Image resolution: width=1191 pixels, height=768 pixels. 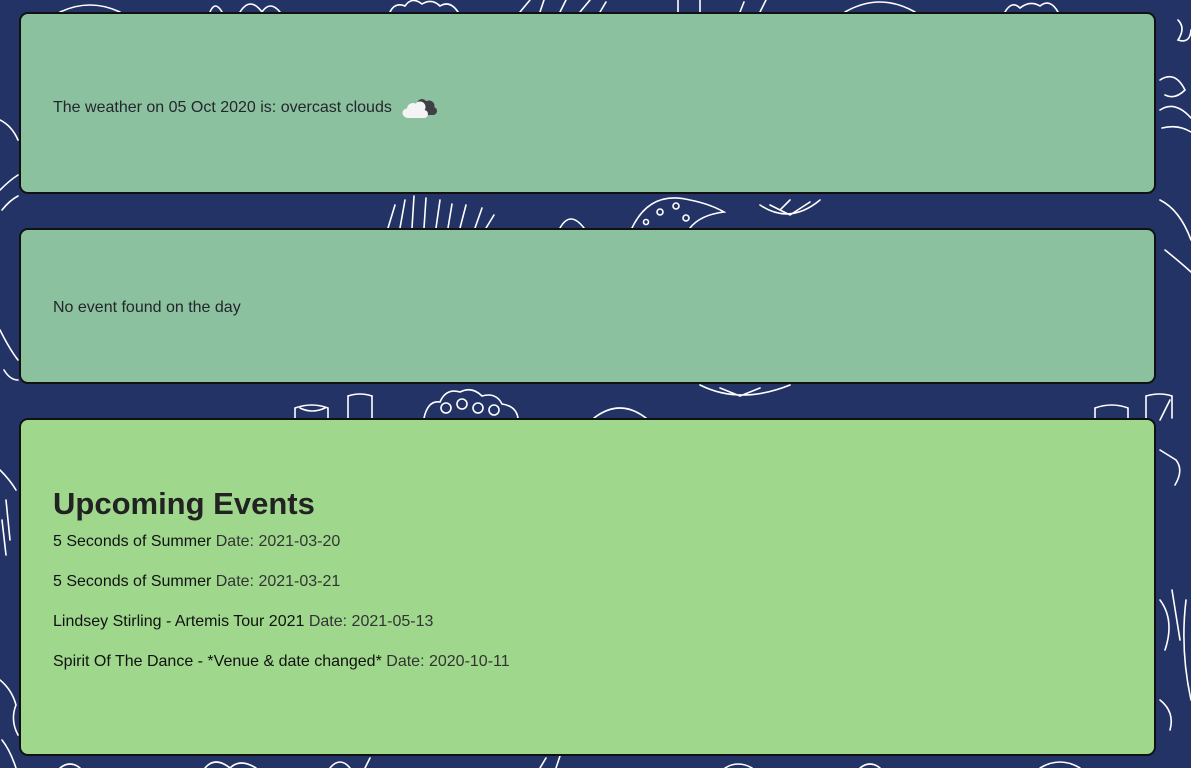 I want to click on list-item: 5 Seconds of Summer Date: 2021-03-20, so click(x=281, y=552).